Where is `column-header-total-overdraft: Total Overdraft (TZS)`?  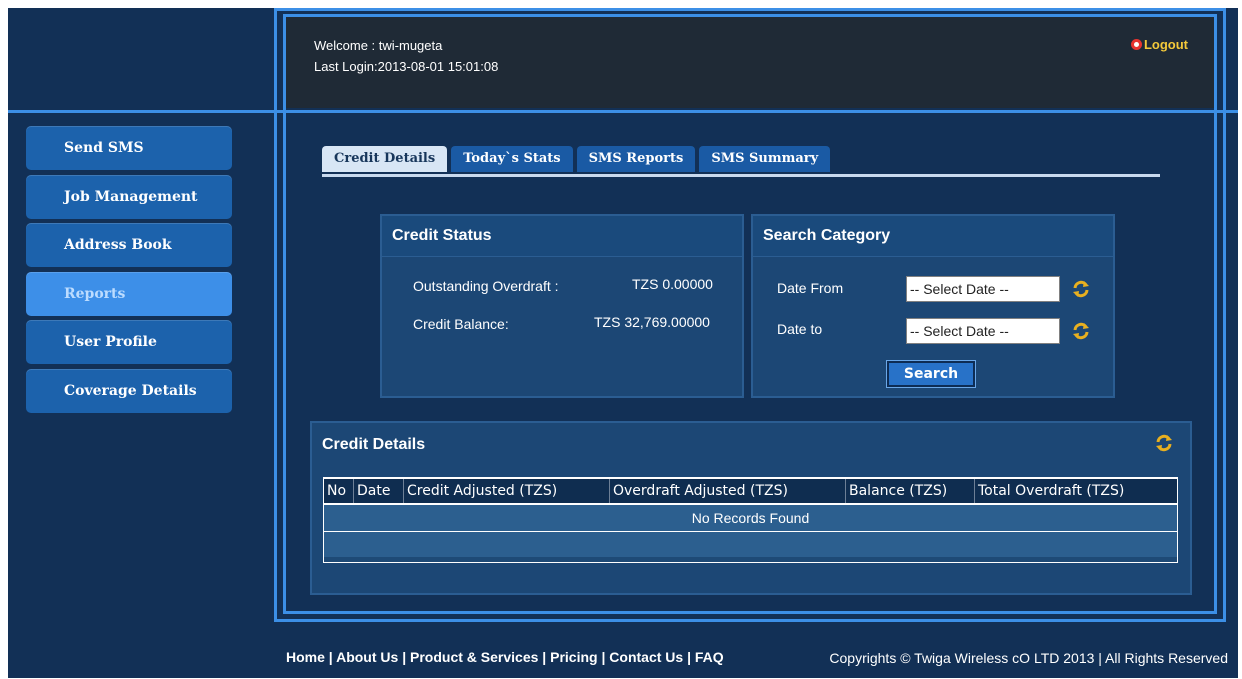
column-header-total-overdraft: Total Overdraft (TZS) is located at coordinates (1076, 491).